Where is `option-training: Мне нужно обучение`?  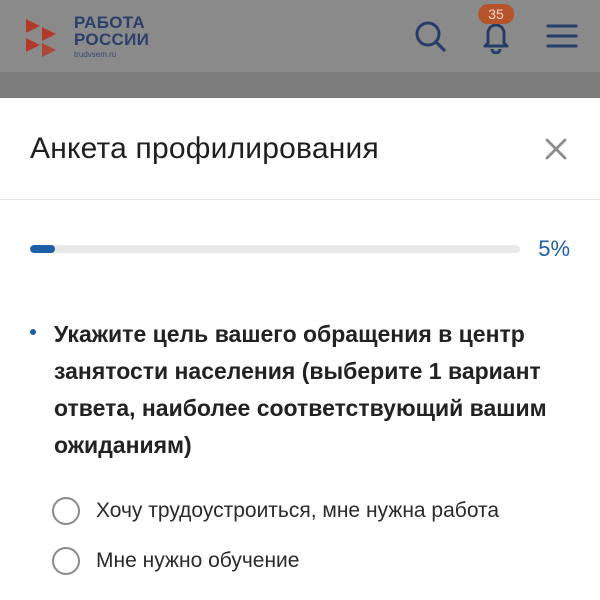
option-training: Мне нужно обучение is located at coordinates (316, 561).